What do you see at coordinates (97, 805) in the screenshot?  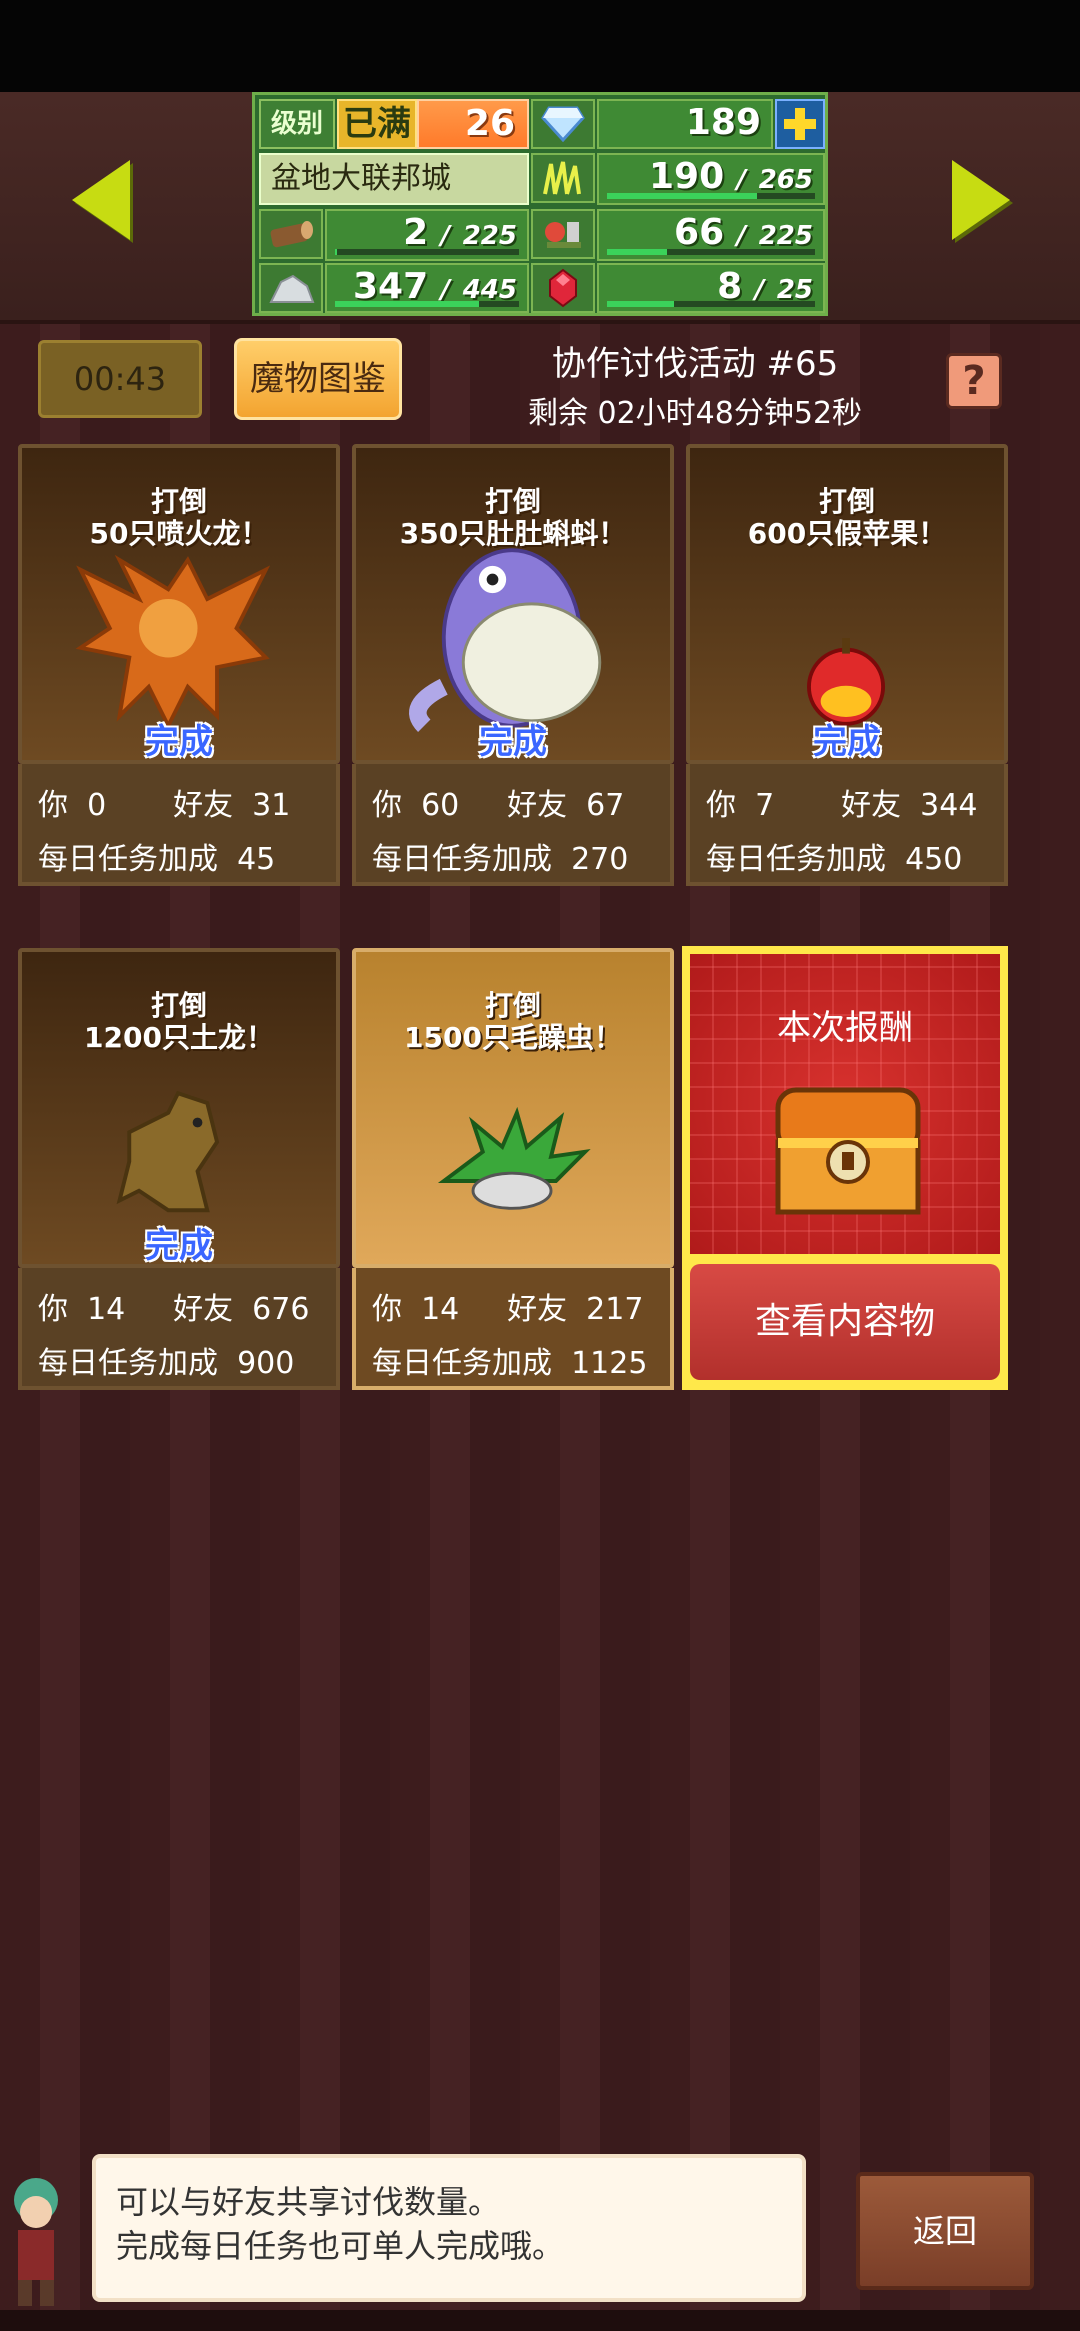 I see `you-count: 0` at bounding box center [97, 805].